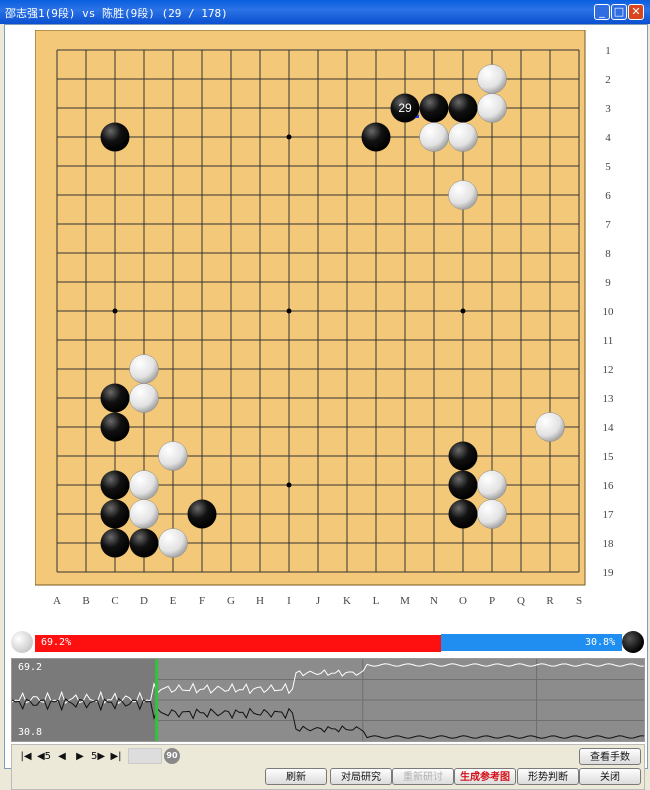 The image size is (650, 790). Describe the element at coordinates (608, 254) in the screenshot. I see `row-label: 8` at that location.